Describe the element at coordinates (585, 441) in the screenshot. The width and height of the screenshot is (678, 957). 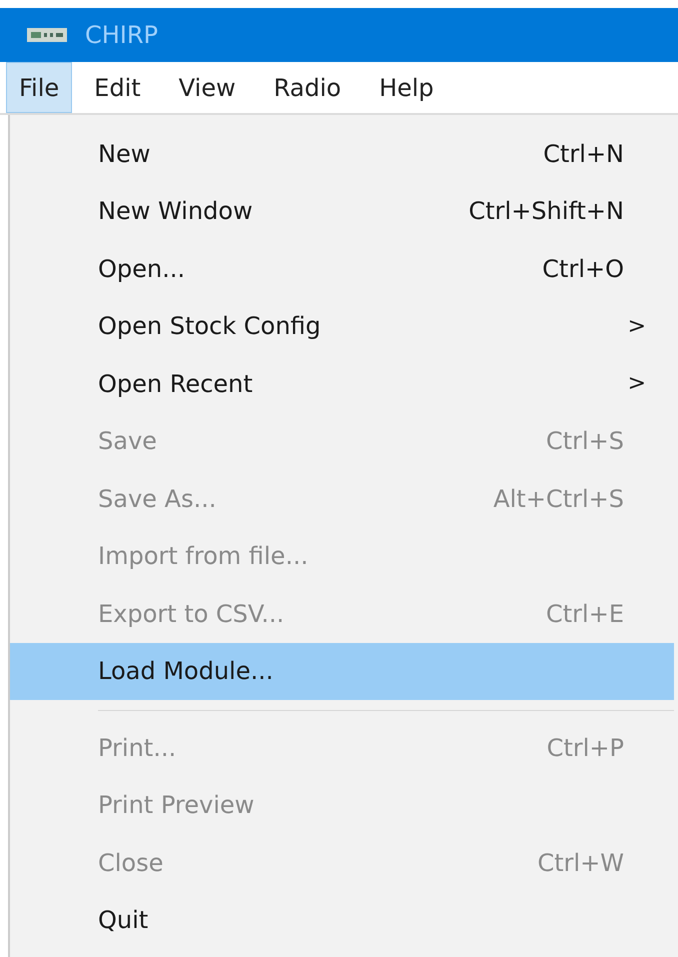
I see `shortcut-text: Ctrl+S` at that location.